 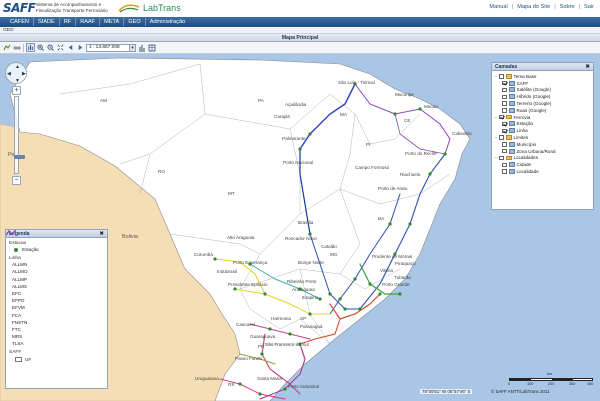 I want to click on layer-item-linha: Linha, so click(x=542, y=130).